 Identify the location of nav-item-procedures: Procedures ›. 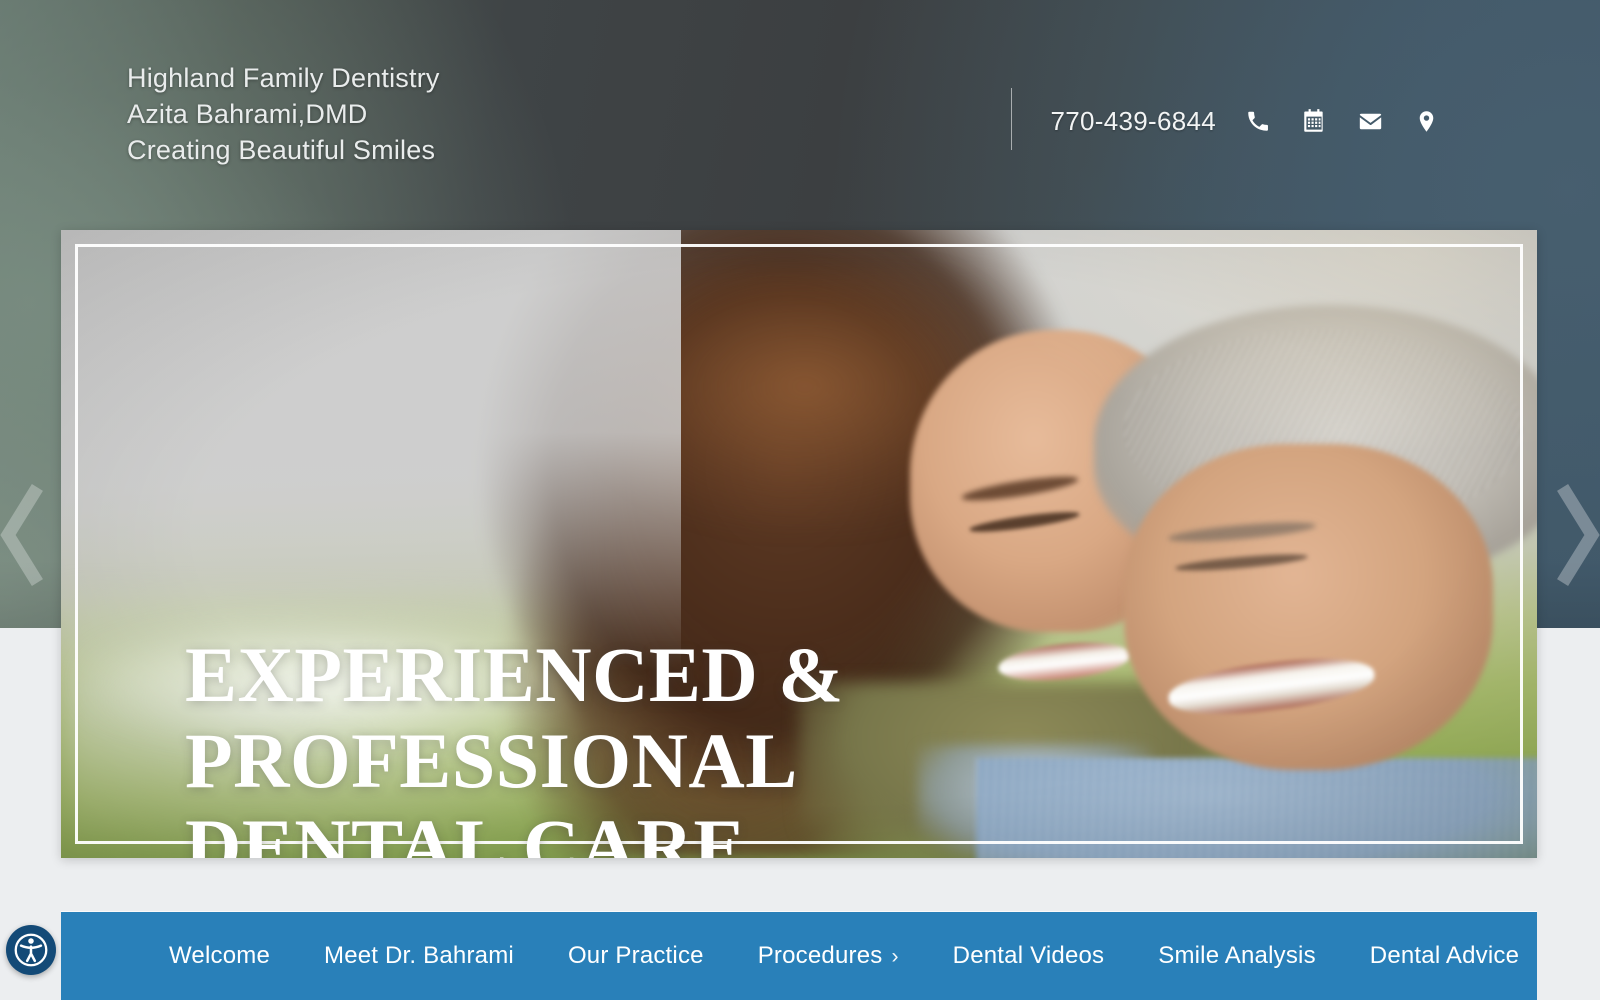
(828, 956).